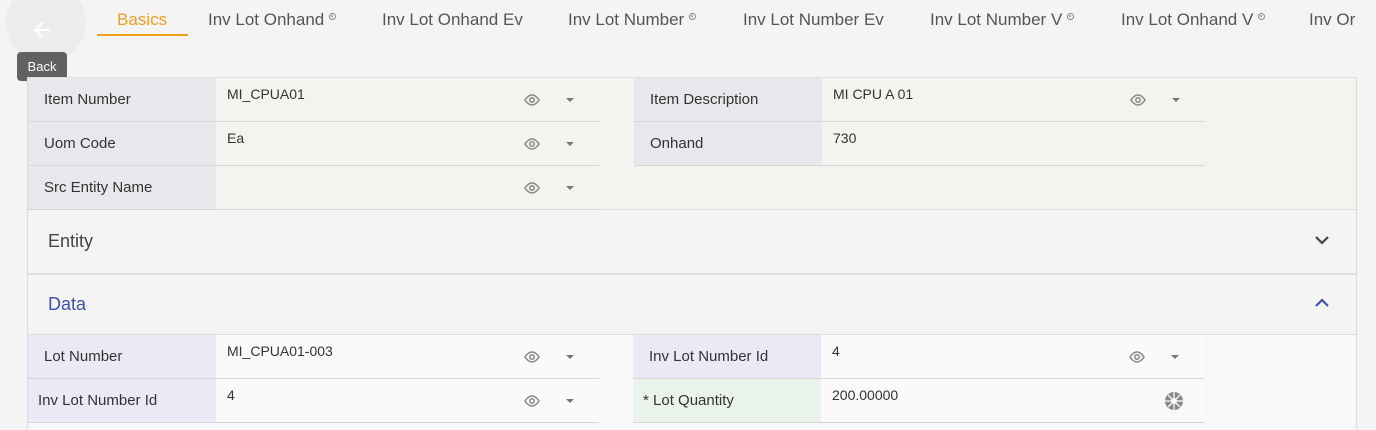  I want to click on entity-section-header: Entity, so click(692, 242).